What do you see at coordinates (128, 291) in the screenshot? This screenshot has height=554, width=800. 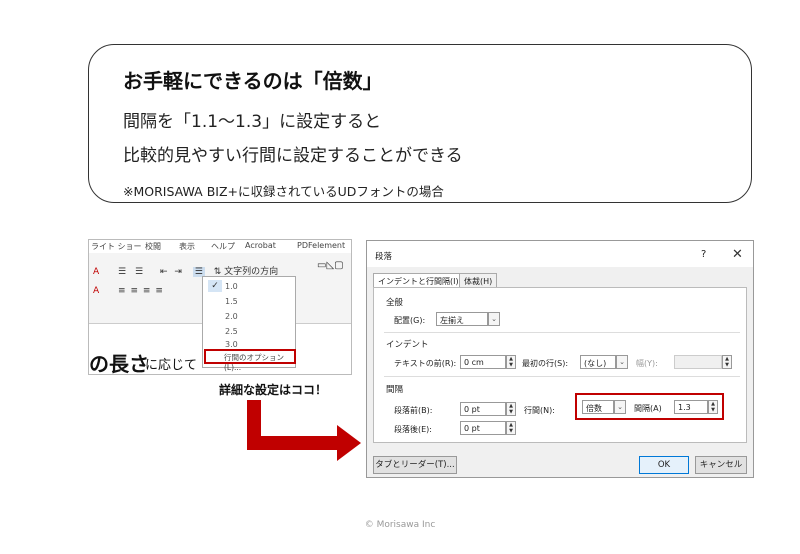 I see `ribbon-row-2: A ≡ ≡ ≡ ≡` at bounding box center [128, 291].